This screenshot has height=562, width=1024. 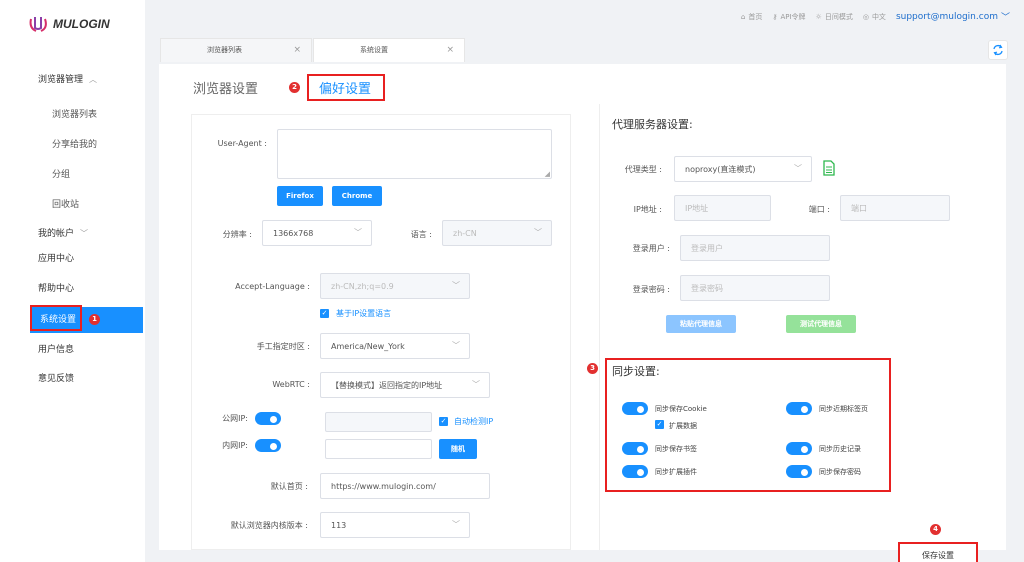 What do you see at coordinates (547, 174) in the screenshot?
I see `resize-handle-icon: ◢` at bounding box center [547, 174].